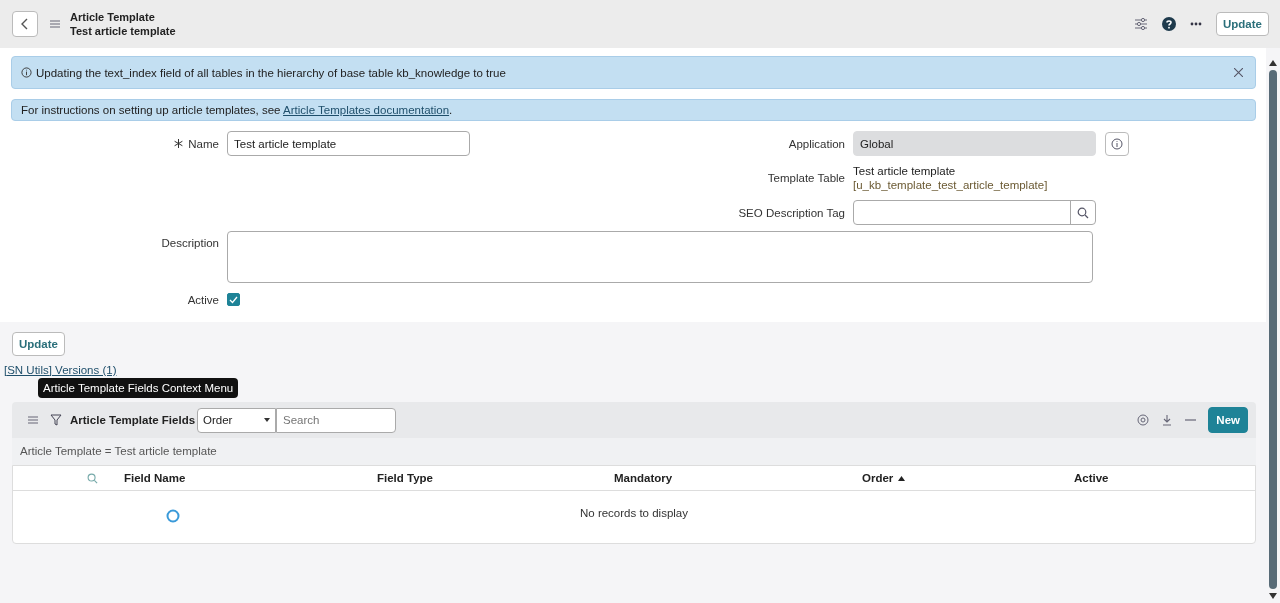 The height and width of the screenshot is (603, 1280). I want to click on field-label: SEO Description Tag, so click(791, 212).